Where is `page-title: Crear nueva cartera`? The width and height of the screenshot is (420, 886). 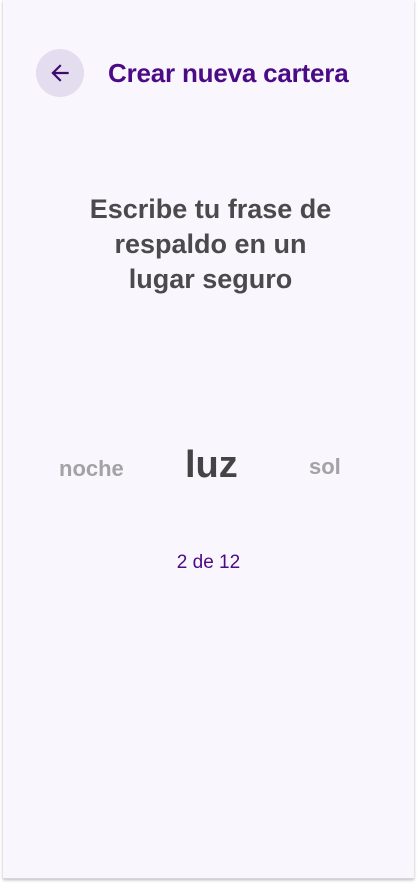
page-title: Crear nueva cartera is located at coordinates (228, 73).